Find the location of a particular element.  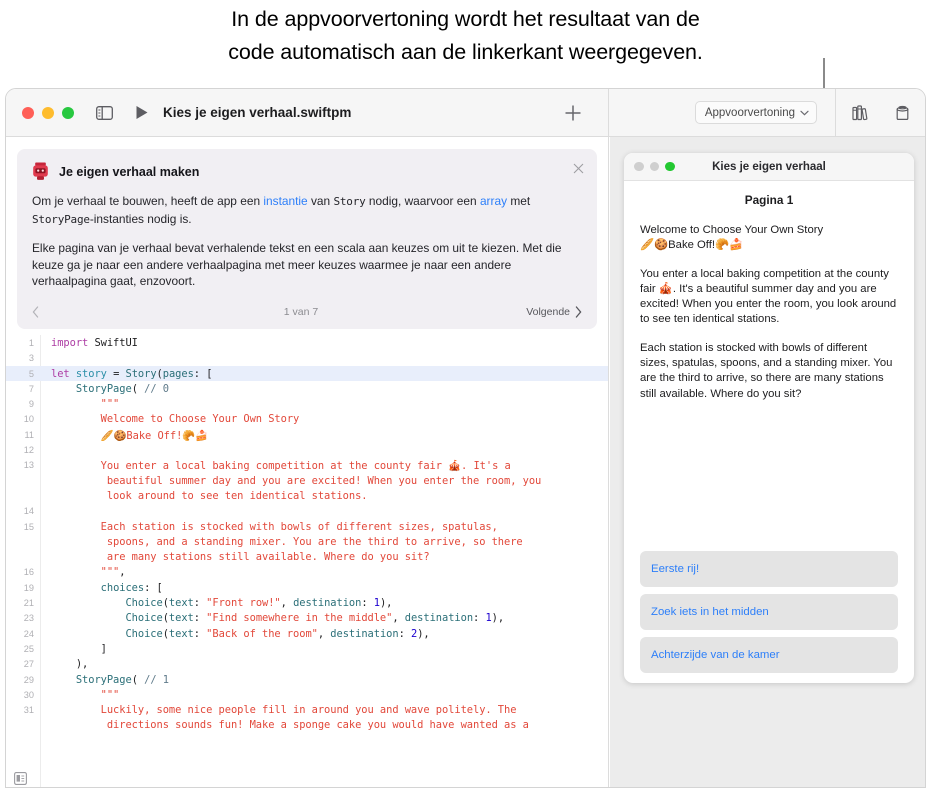

code-line: 10 Welcome to Choose Your Own Story is located at coordinates (307, 418).